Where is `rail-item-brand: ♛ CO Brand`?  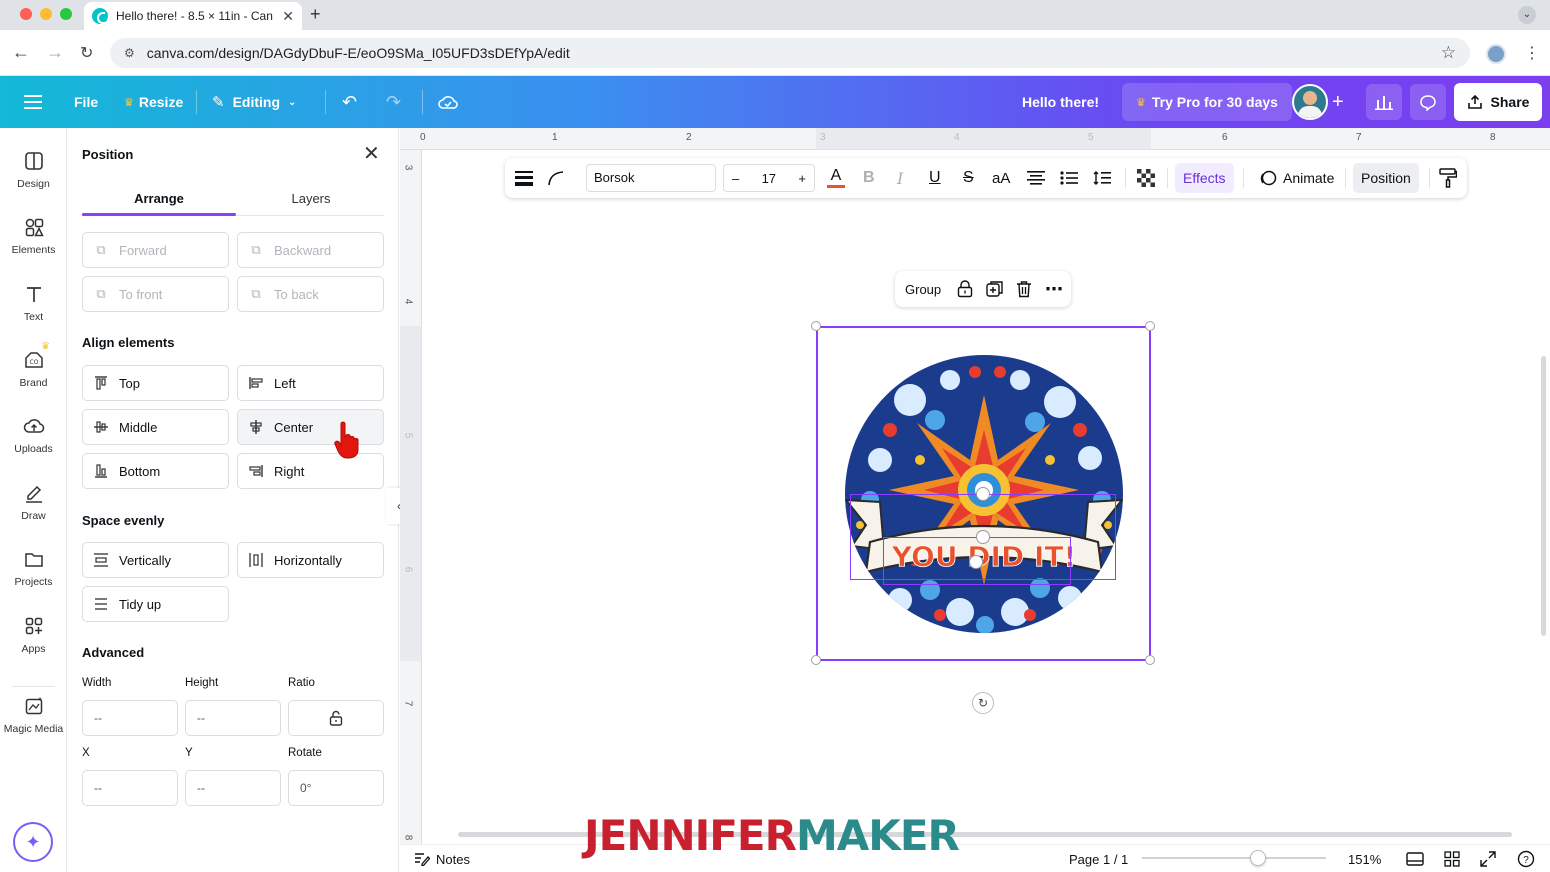
rail-item-brand: ♛ CO Brand is located at coordinates (33, 365).